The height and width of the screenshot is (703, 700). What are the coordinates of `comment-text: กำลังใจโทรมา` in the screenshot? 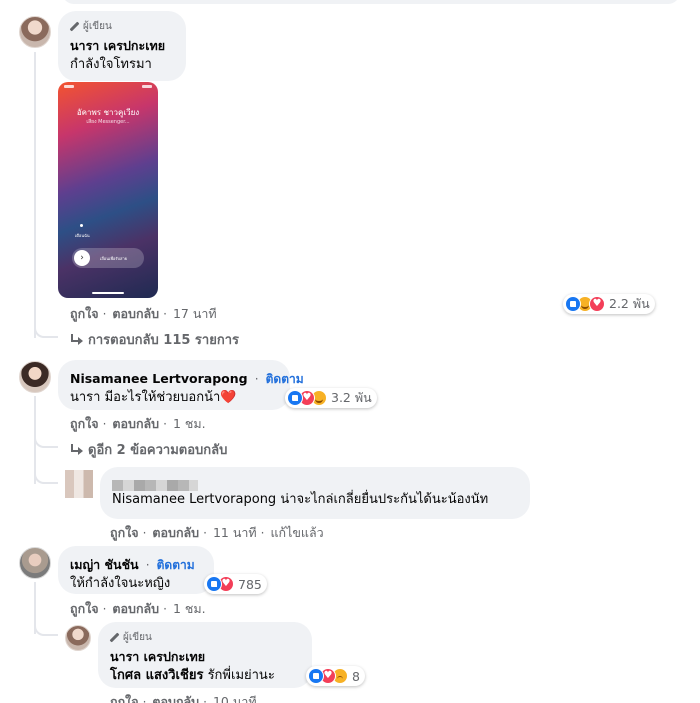 It's located at (111, 64).